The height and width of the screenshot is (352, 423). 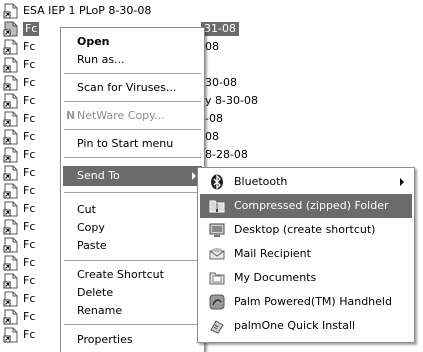 What do you see at coordinates (217, 182) in the screenshot?
I see `bluetooth-icon` at bounding box center [217, 182].